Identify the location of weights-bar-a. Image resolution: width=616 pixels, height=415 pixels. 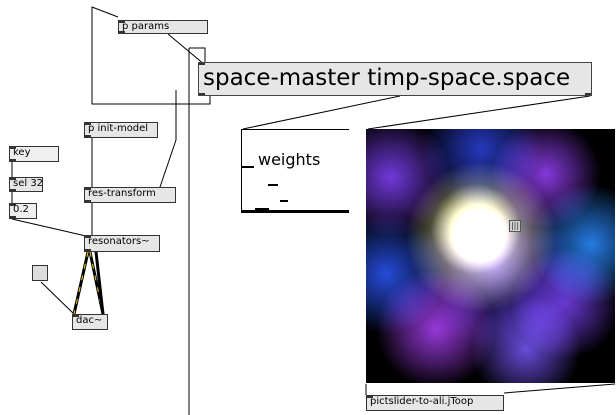
(273, 185).